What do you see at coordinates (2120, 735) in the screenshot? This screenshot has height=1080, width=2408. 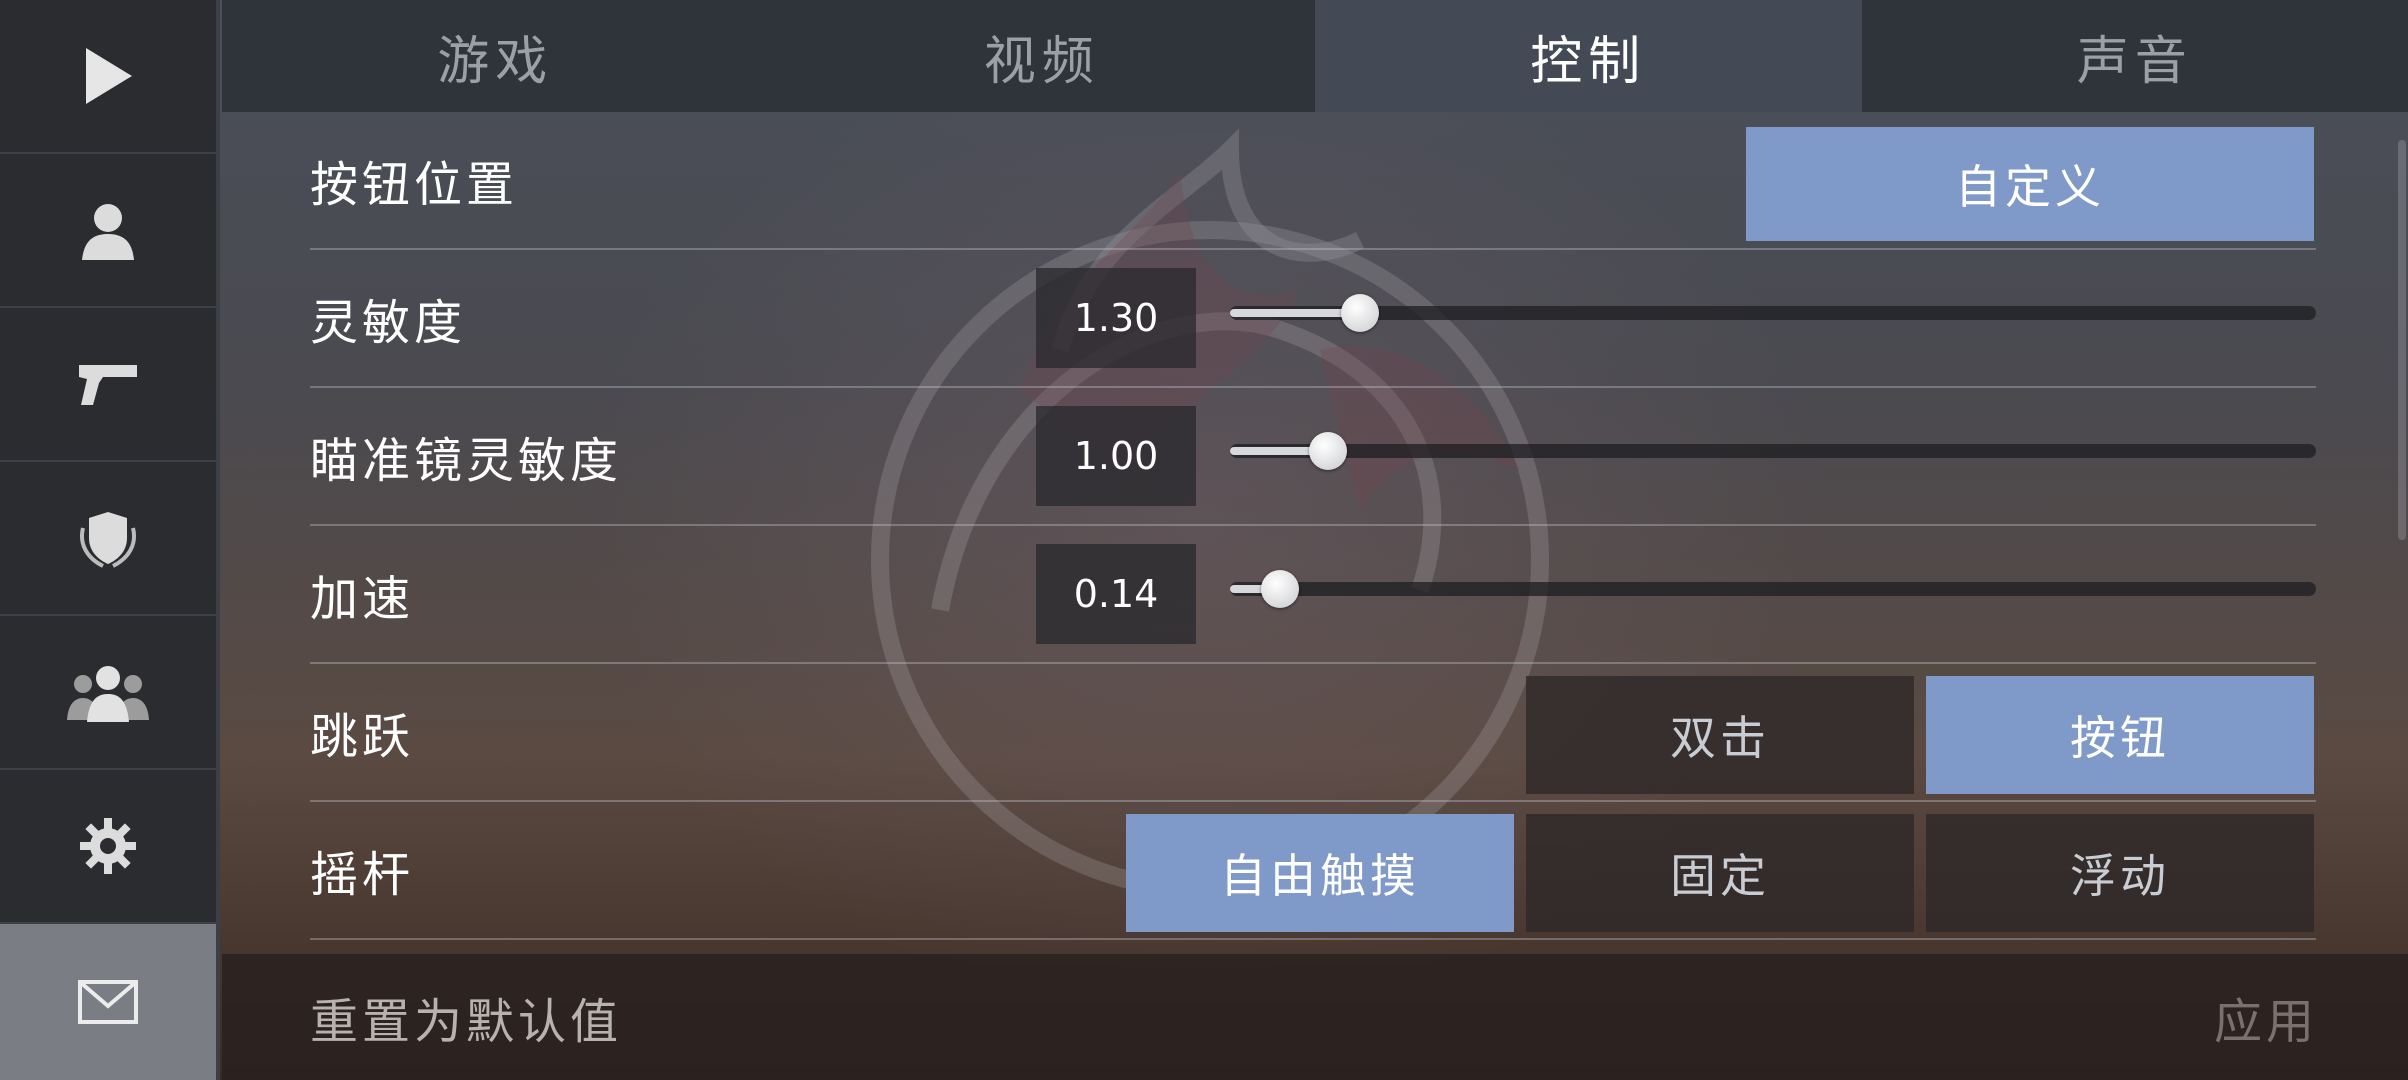 I see `jump-button-option: 按钮` at bounding box center [2120, 735].